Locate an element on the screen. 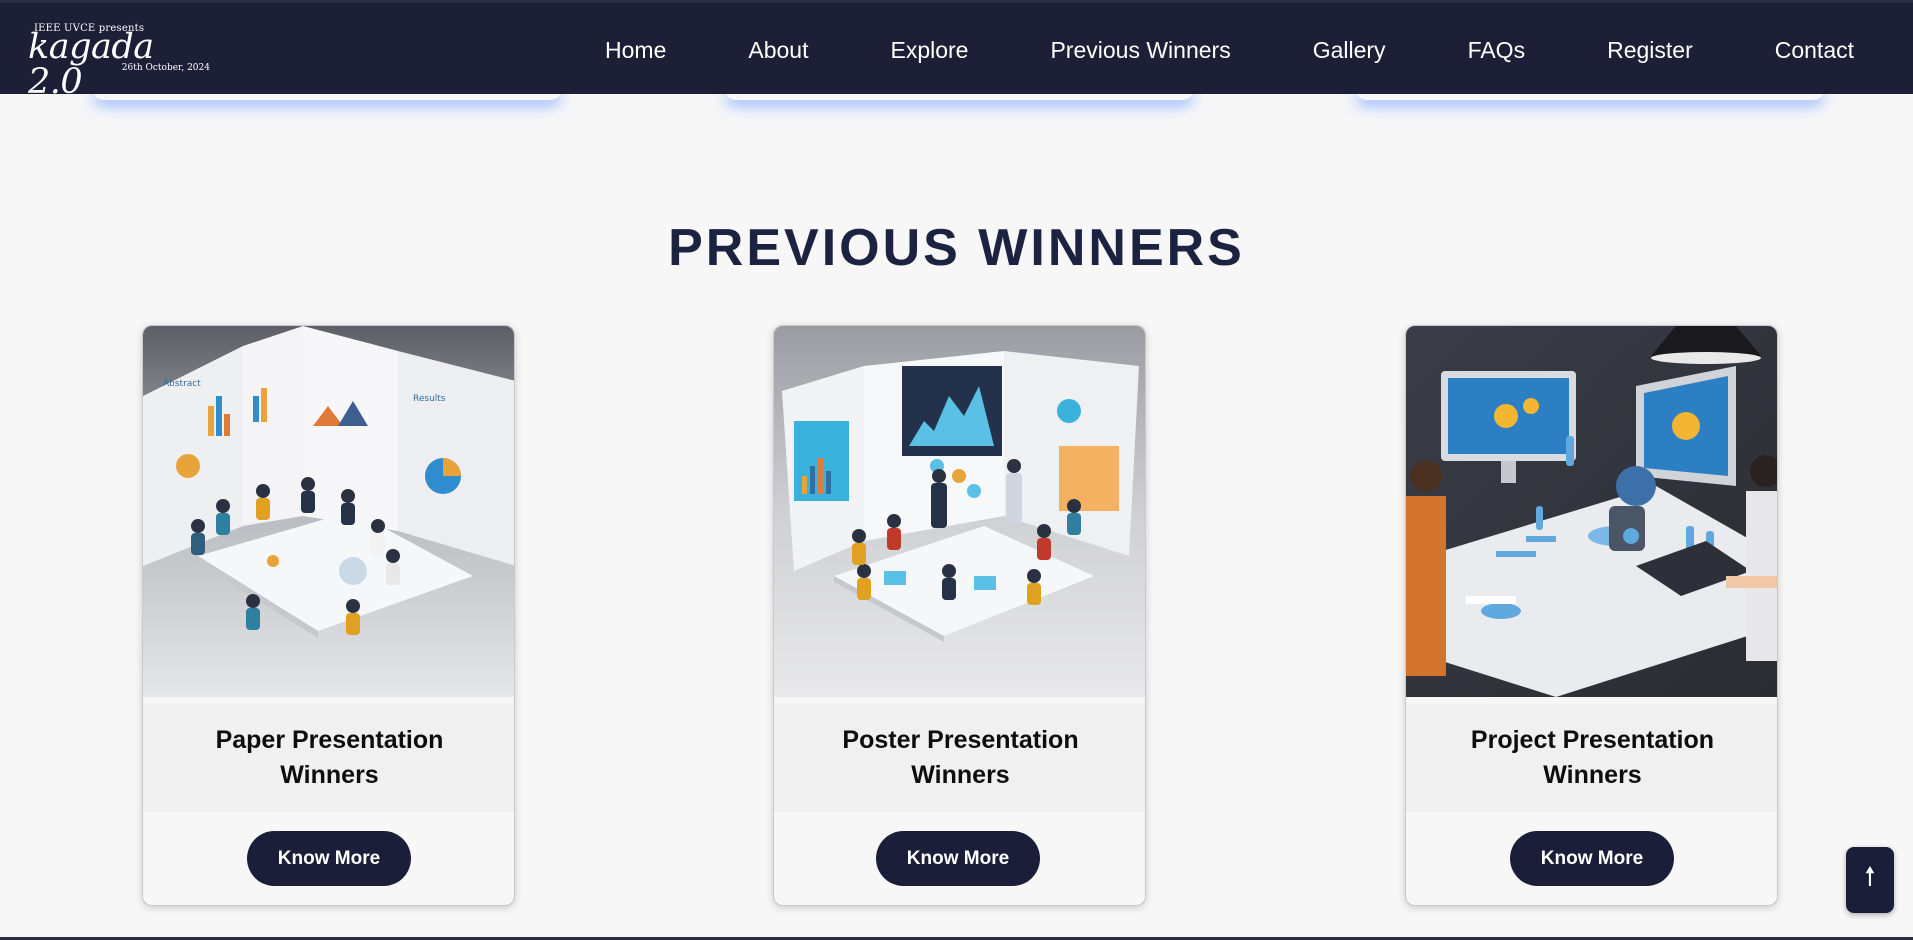 This screenshot has width=1913, height=940. project-presentation-image is located at coordinates (1591, 511).